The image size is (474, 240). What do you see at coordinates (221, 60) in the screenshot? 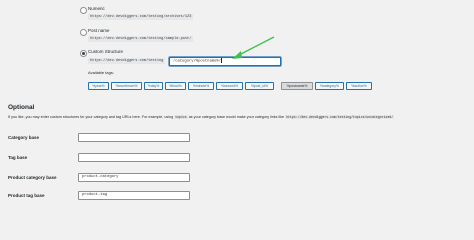
I see `text-cursor` at bounding box center [221, 60].